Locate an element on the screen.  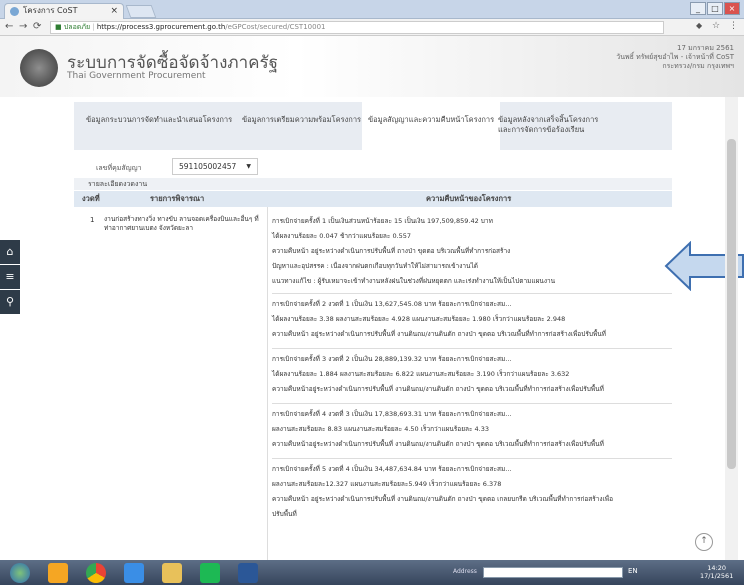
browser-menu-icon: ⋮ is located at coordinates (733, 26).